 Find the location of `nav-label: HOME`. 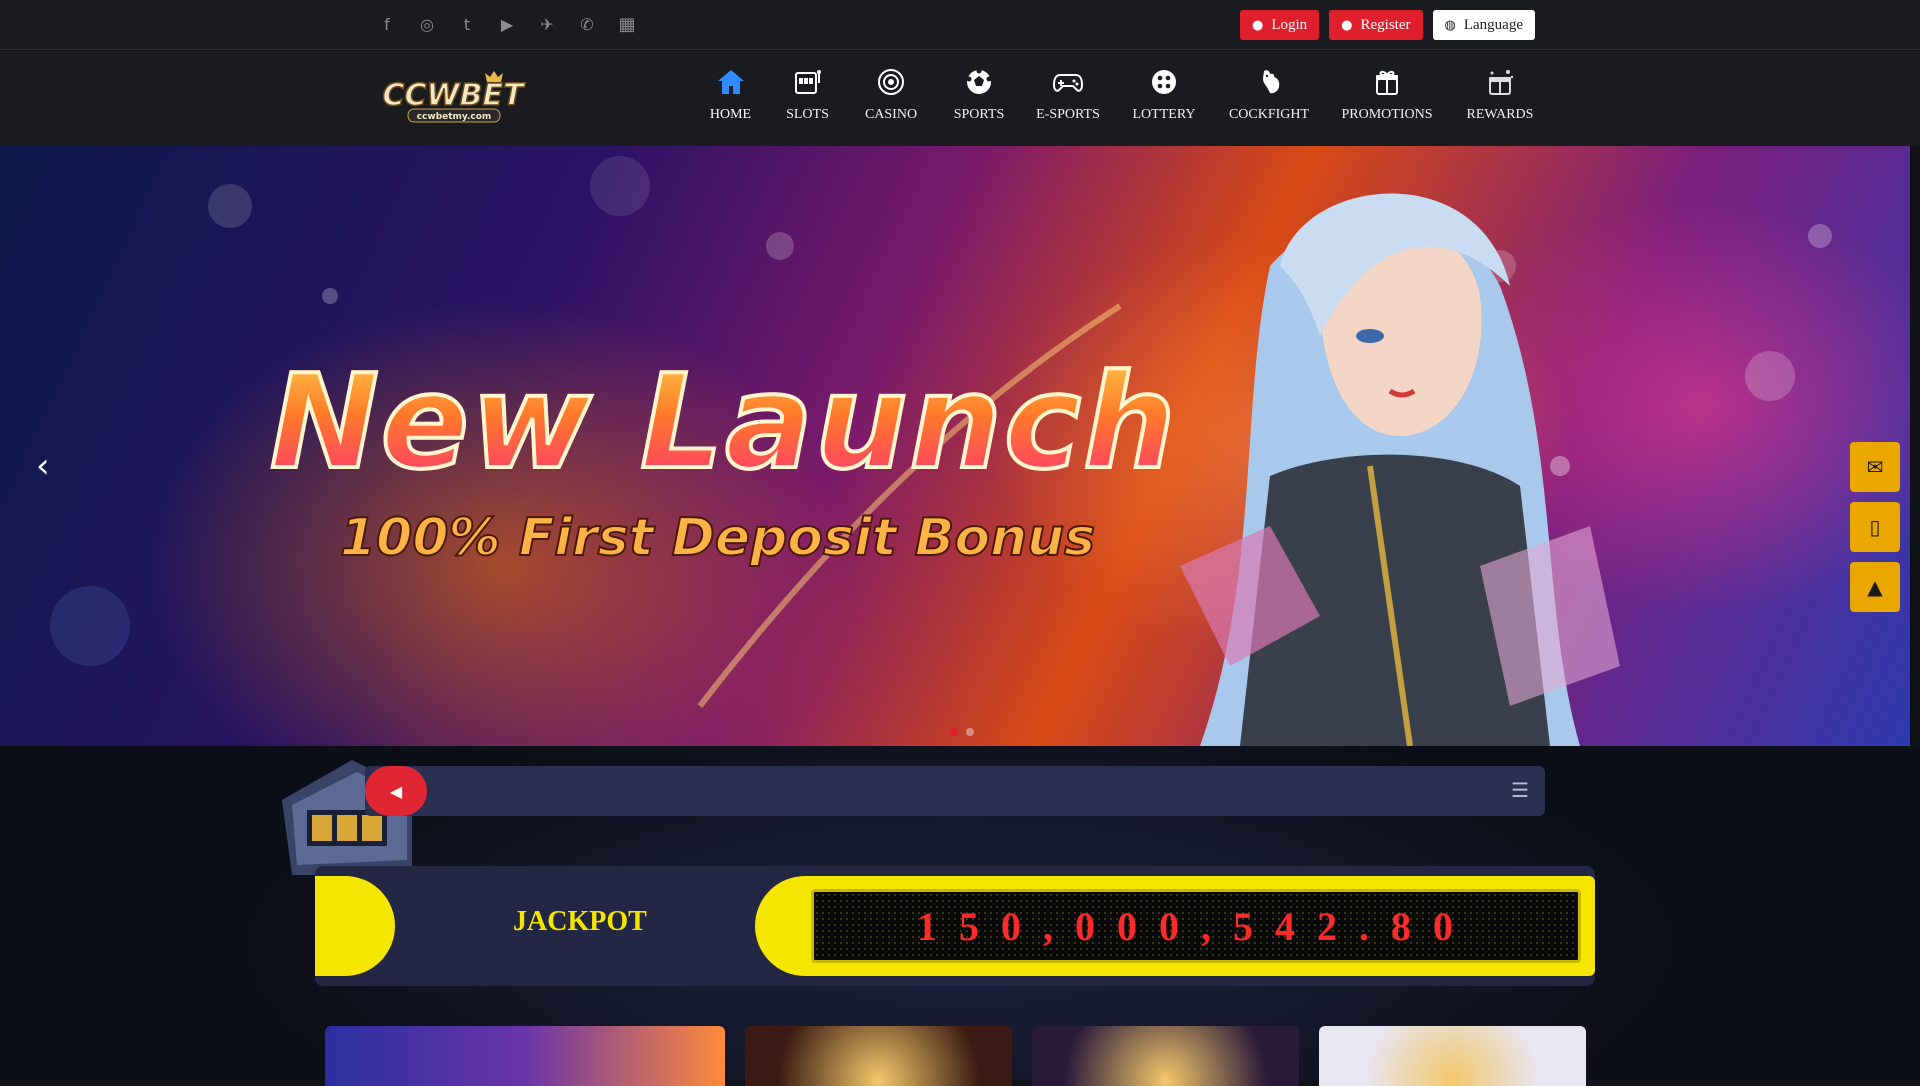

nav-label: HOME is located at coordinates (730, 114).